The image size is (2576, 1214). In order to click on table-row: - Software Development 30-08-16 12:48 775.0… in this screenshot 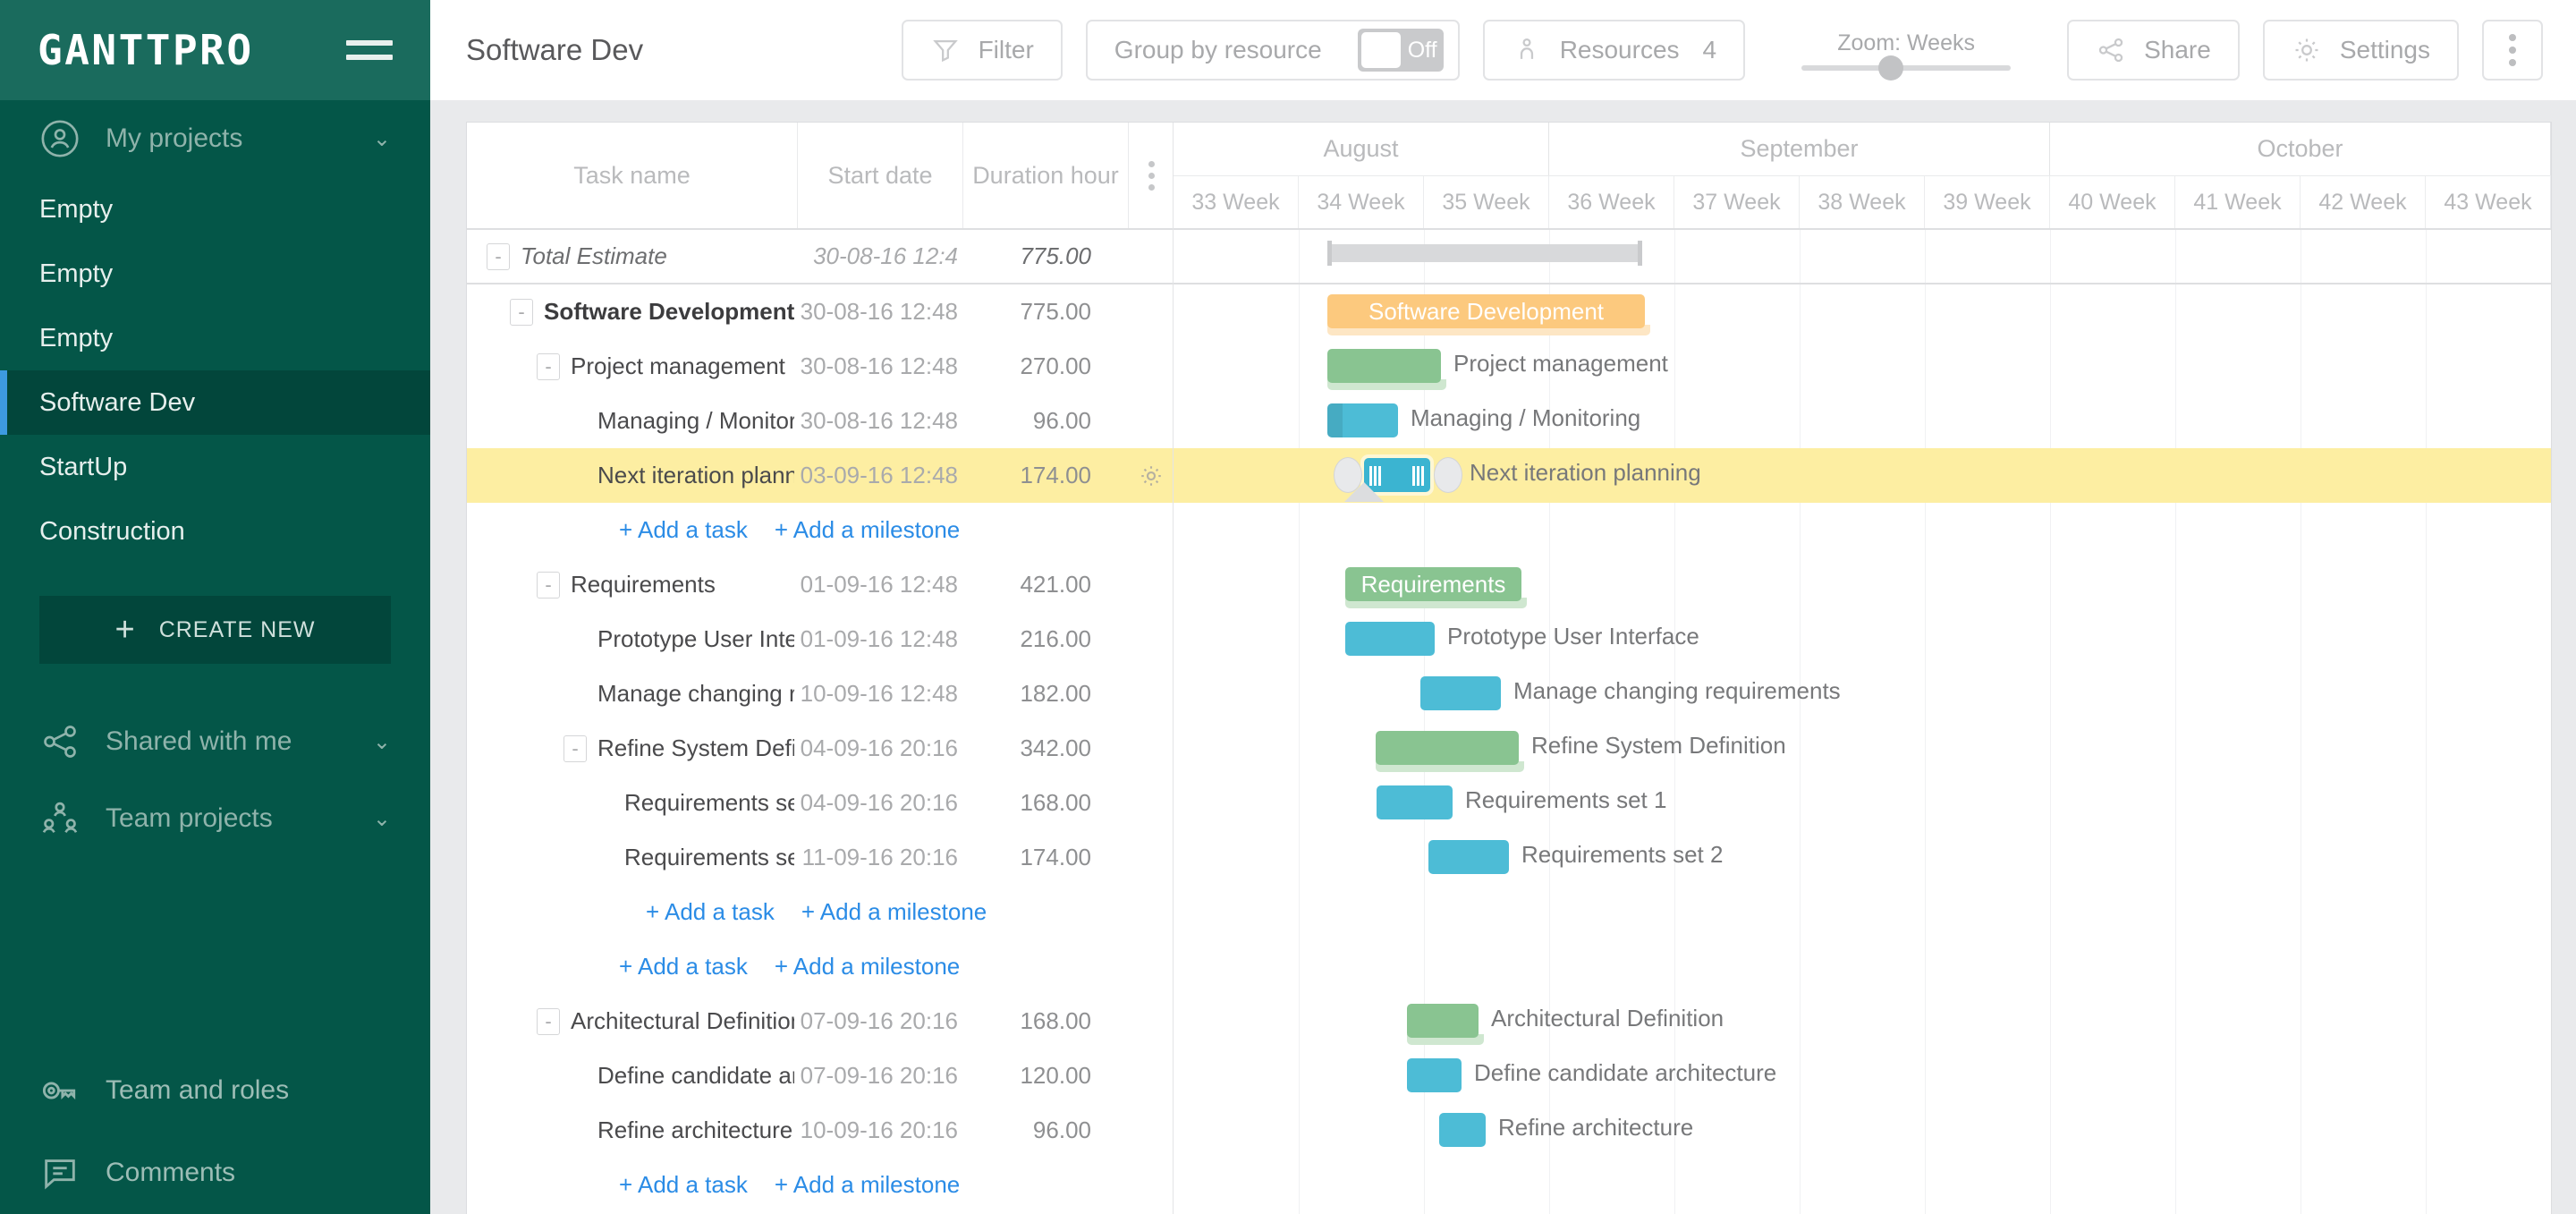, I will do `click(820, 311)`.